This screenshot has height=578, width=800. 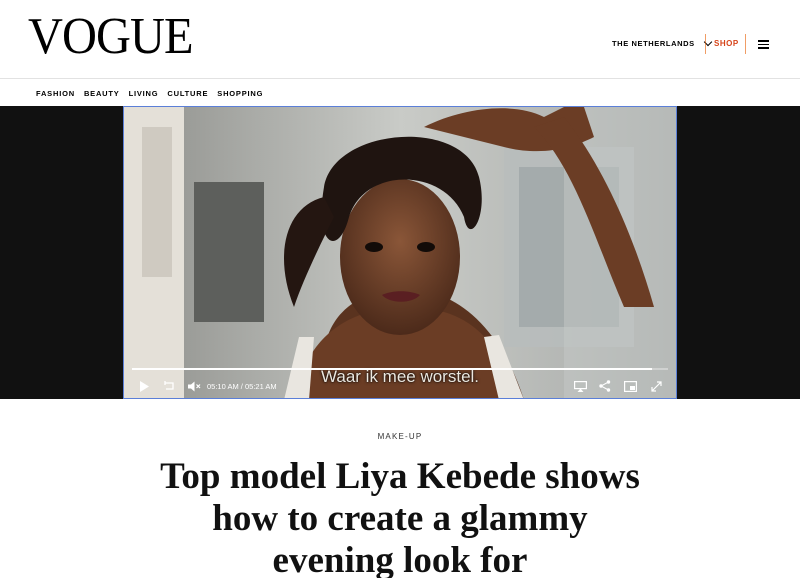 What do you see at coordinates (605, 386) in the screenshot?
I see `share-icon` at bounding box center [605, 386].